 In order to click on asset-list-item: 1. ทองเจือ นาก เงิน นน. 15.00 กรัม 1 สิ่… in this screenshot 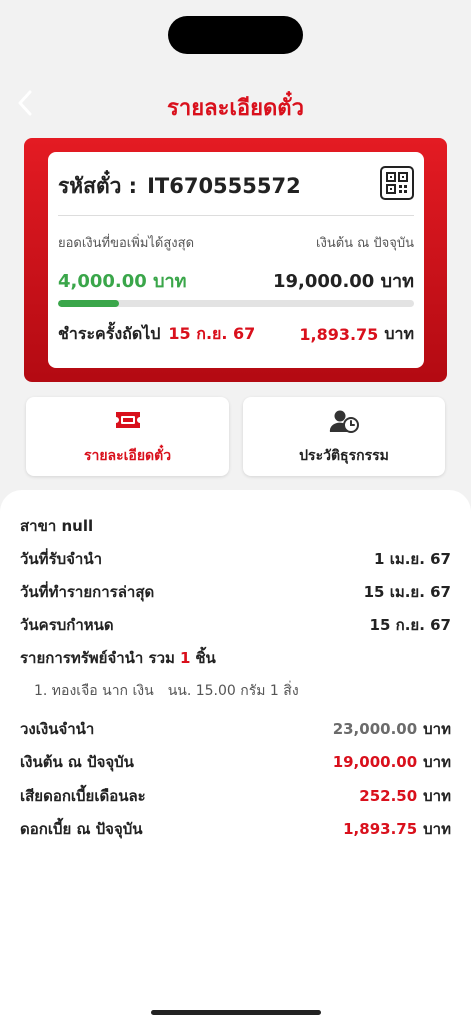, I will do `click(242, 691)`.